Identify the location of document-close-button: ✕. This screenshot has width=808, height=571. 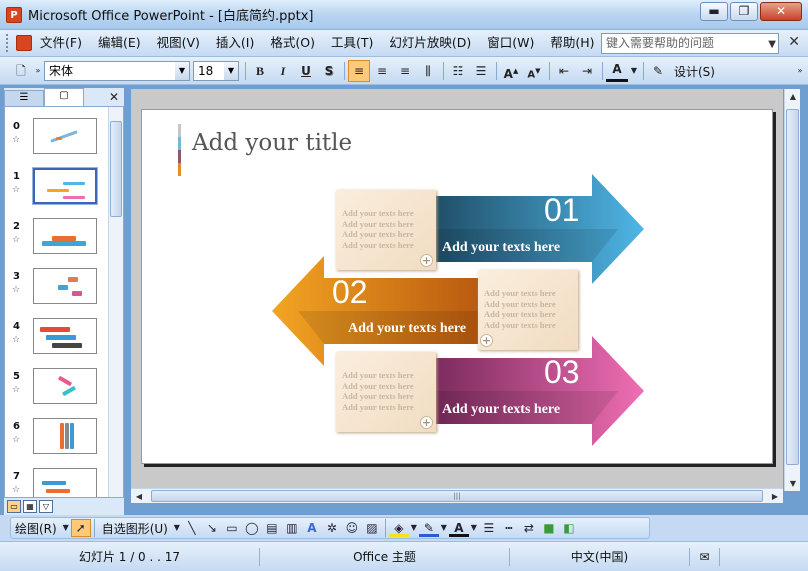
(794, 42).